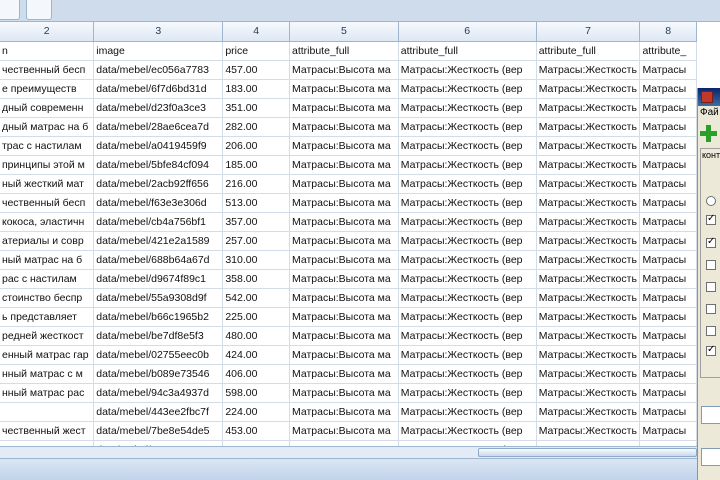  Describe the element at coordinates (587, 452) in the screenshot. I see `scrollbar-thumb` at that location.